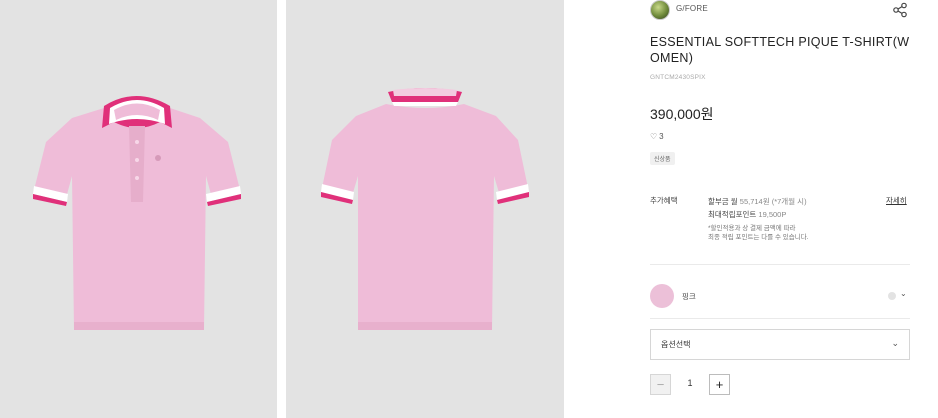  Describe the element at coordinates (772, 214) in the screenshot. I see `points-value: 19,500P` at that location.